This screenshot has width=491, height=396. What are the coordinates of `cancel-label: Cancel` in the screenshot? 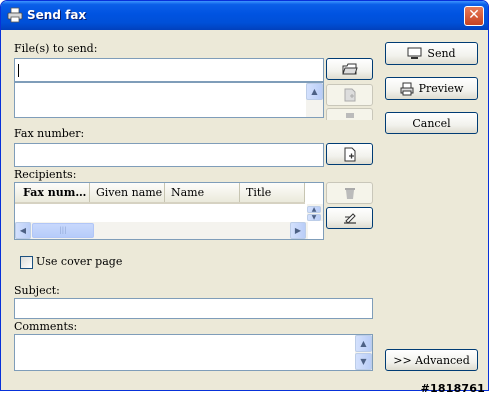 It's located at (431, 123).